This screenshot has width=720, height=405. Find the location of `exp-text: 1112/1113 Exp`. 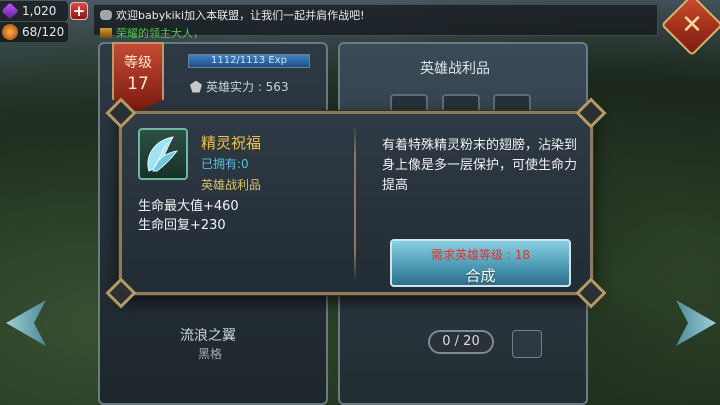

exp-text: 1112/1113 Exp is located at coordinates (249, 60).